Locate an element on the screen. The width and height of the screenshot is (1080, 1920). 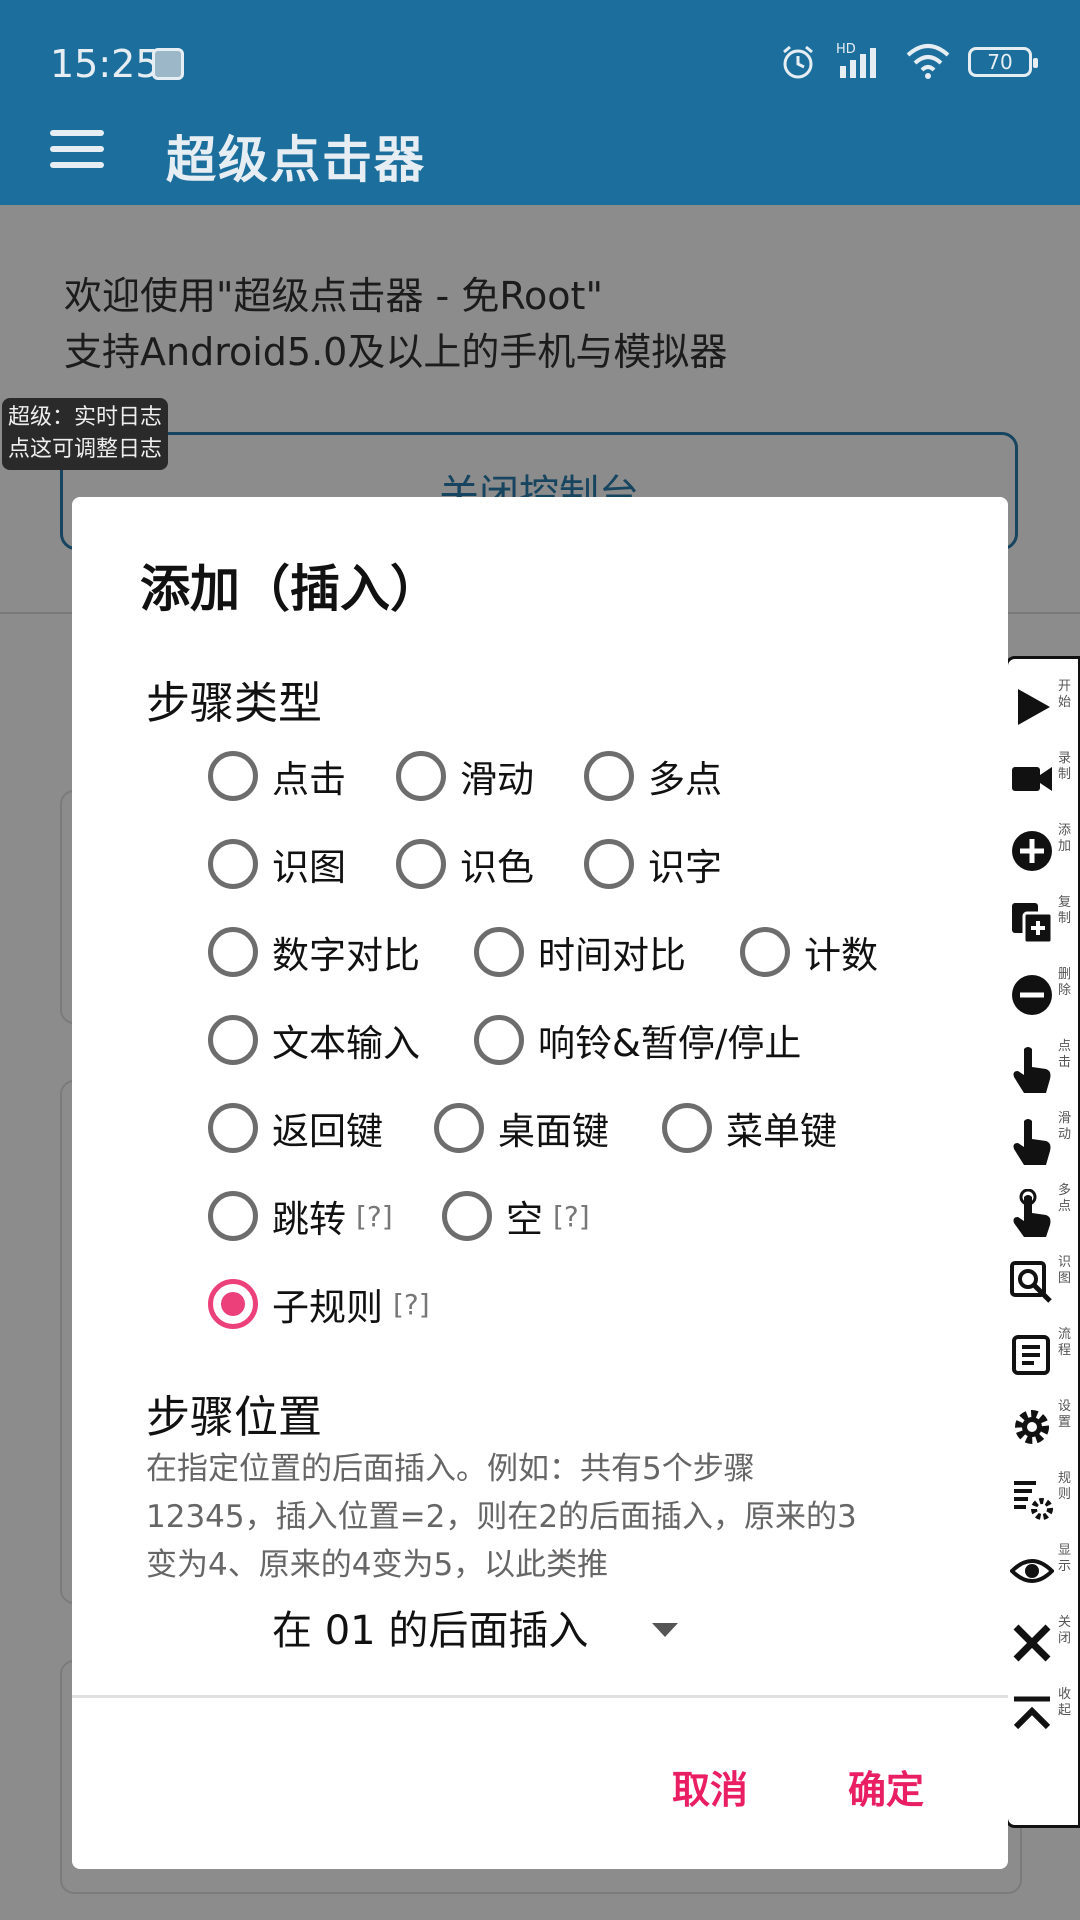
flow-icon is located at coordinates (1031, 1355).